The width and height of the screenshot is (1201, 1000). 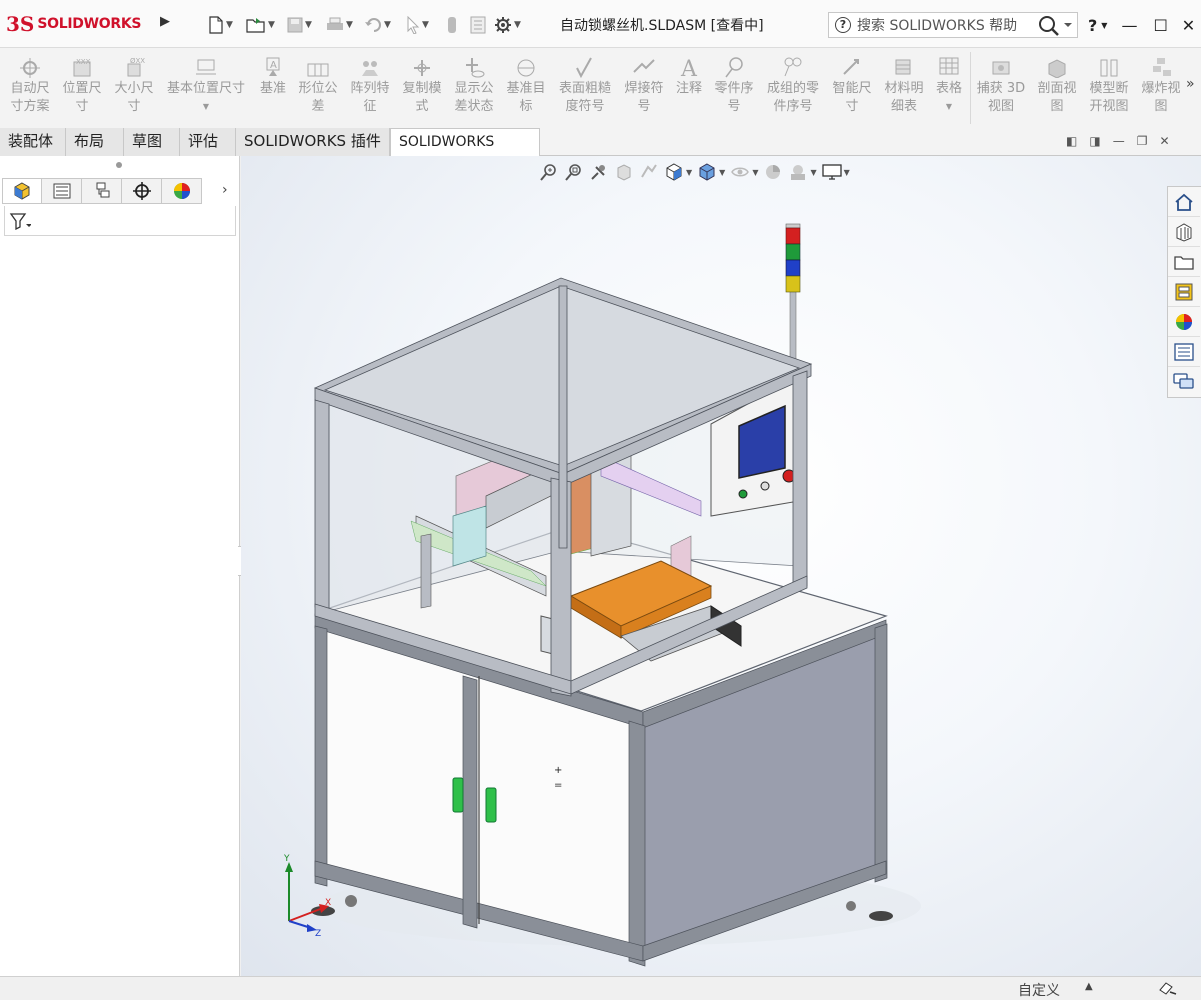 I want to click on ribbon-label: 自动尺 寸方案, so click(x=30, y=97).